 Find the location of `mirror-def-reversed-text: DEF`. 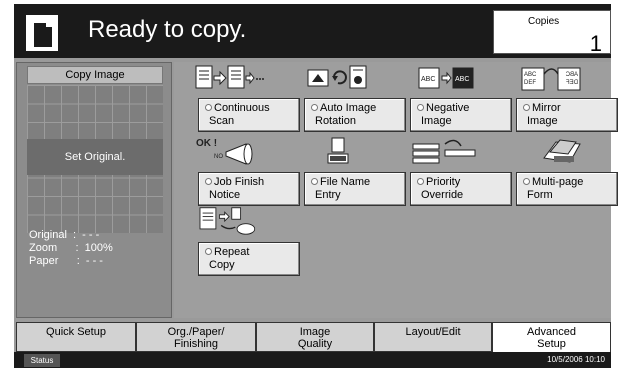

mirror-def-reversed-text: DEF is located at coordinates (572, 83).